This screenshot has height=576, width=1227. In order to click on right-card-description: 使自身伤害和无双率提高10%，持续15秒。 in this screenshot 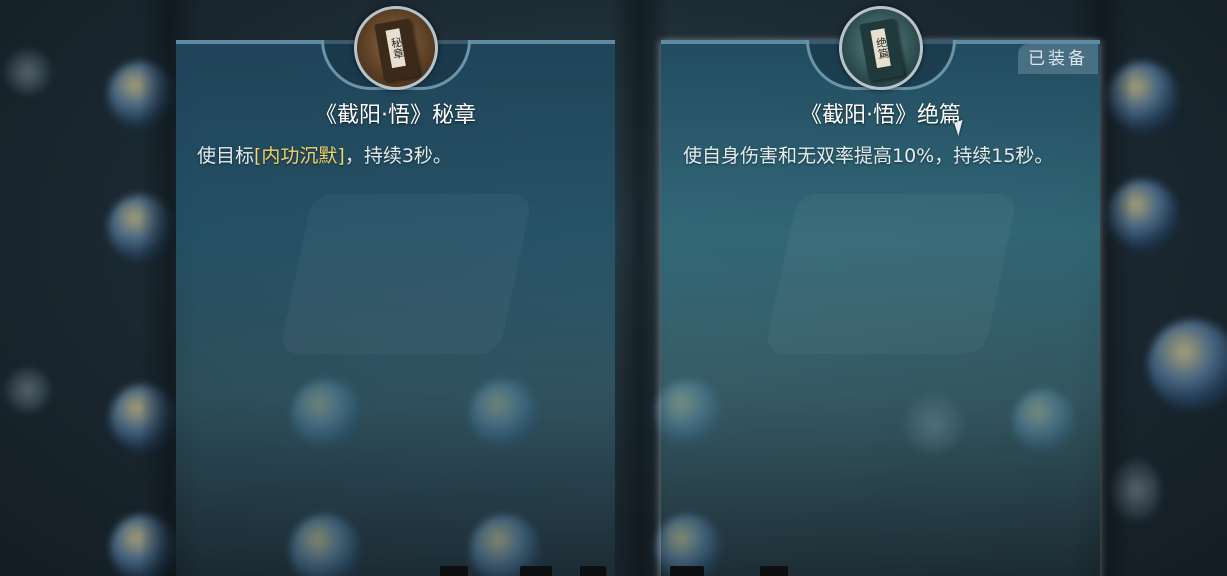, I will do `click(868, 156)`.